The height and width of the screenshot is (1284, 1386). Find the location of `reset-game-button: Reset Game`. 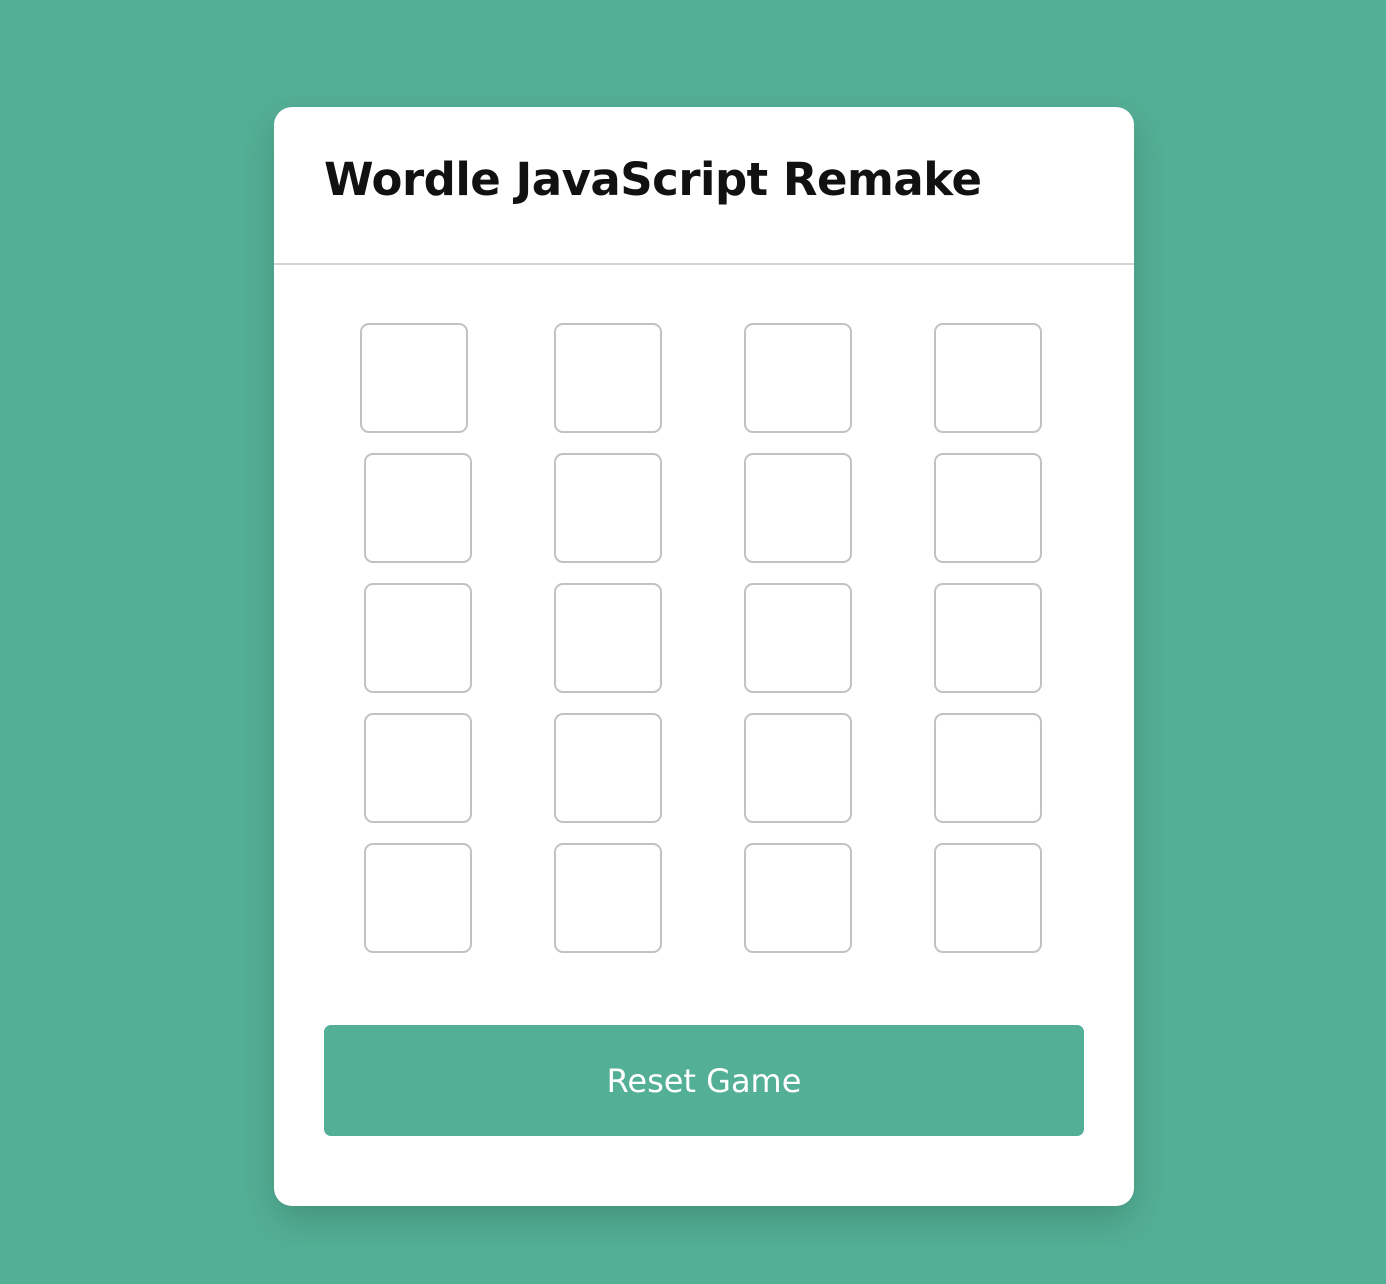

reset-game-button: Reset Game is located at coordinates (704, 1080).